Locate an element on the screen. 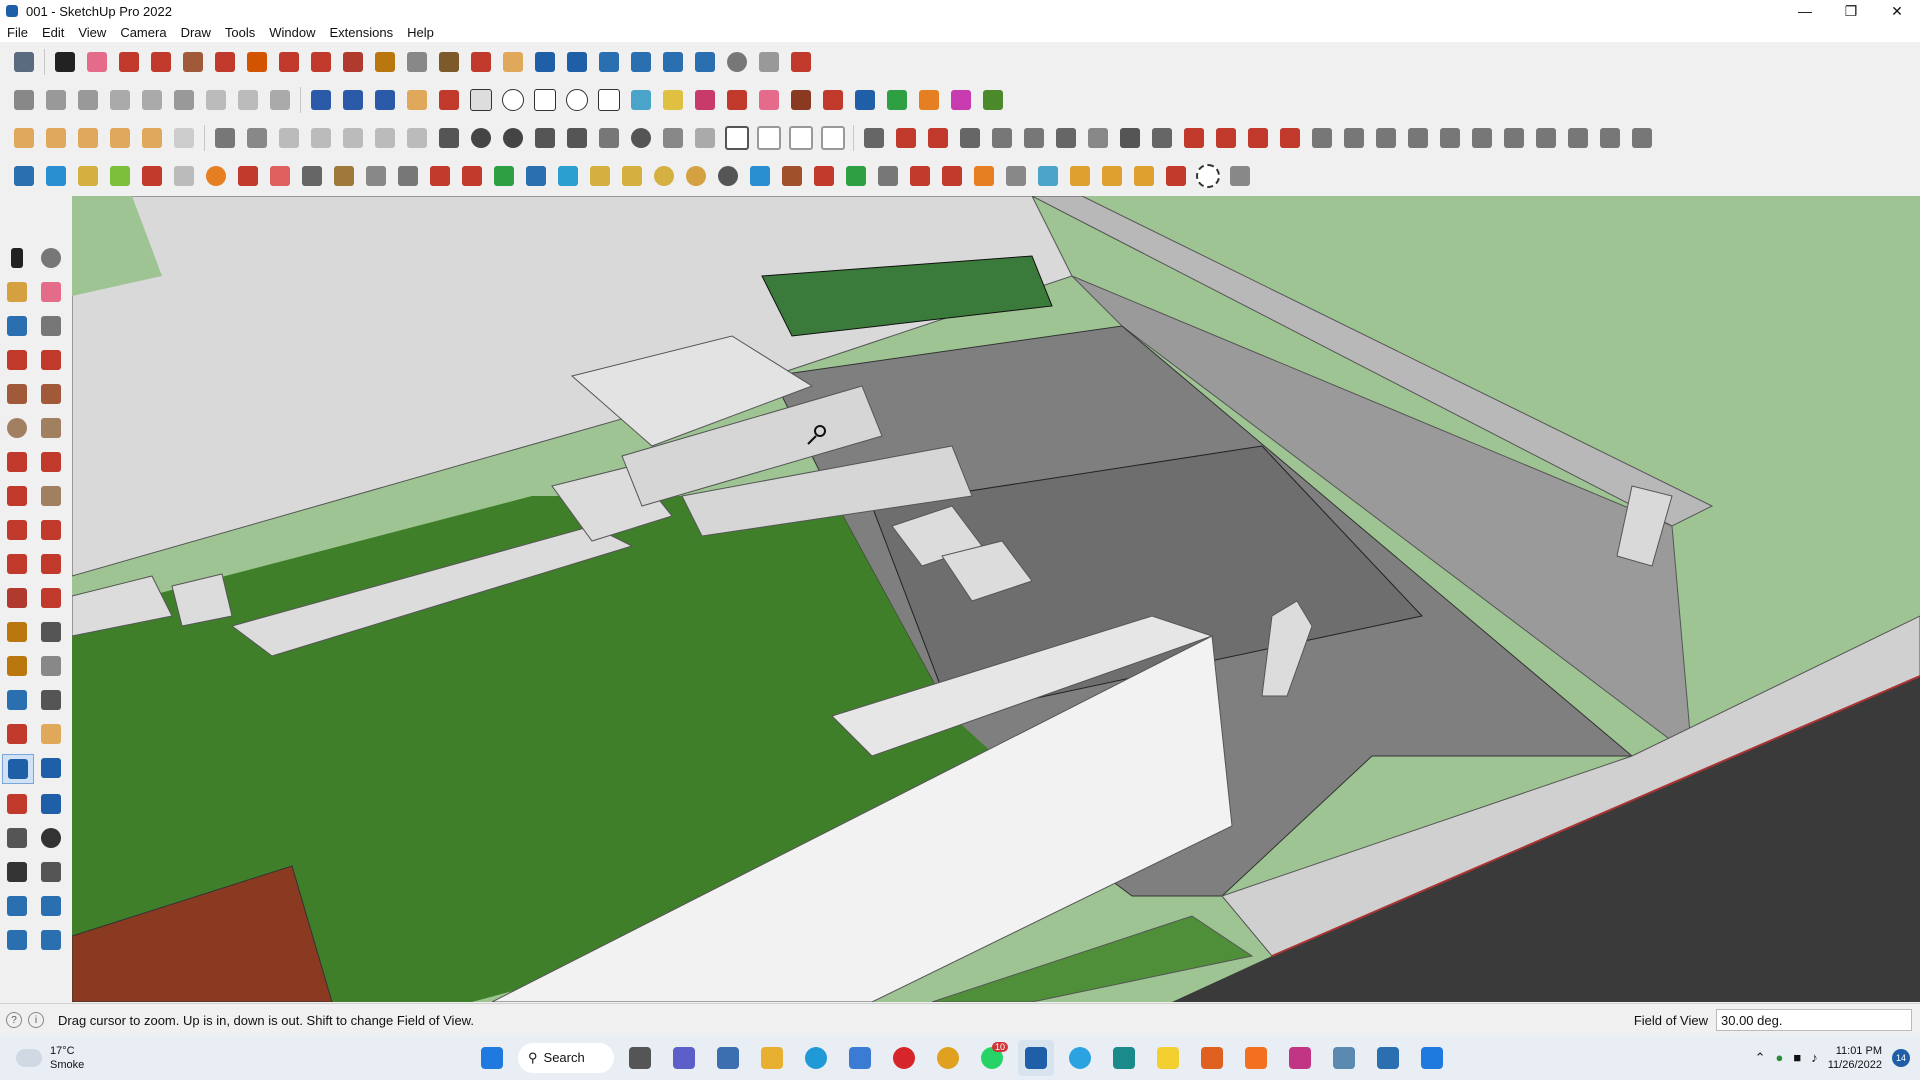  component-icon is located at coordinates (17, 326).